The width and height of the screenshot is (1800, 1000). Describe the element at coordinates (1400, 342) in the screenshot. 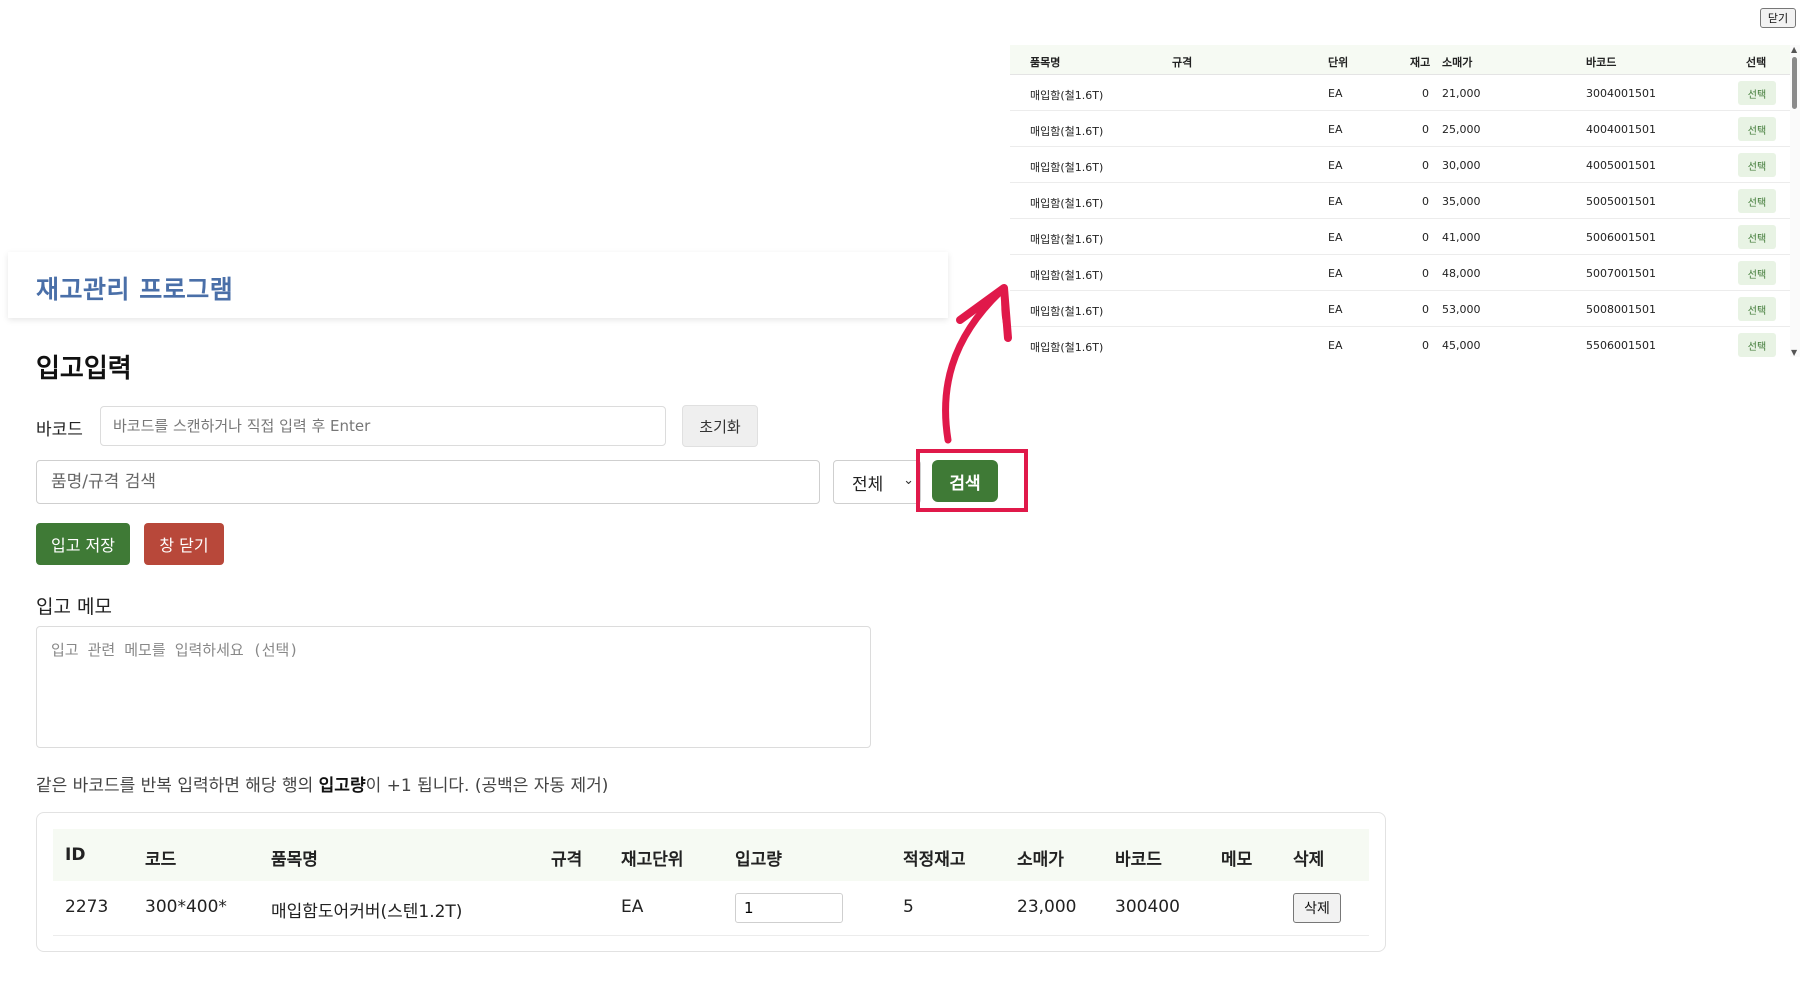

I see `popup-row: 매입함(철1.6T) EA 0 45,000 5506001501 선택` at that location.